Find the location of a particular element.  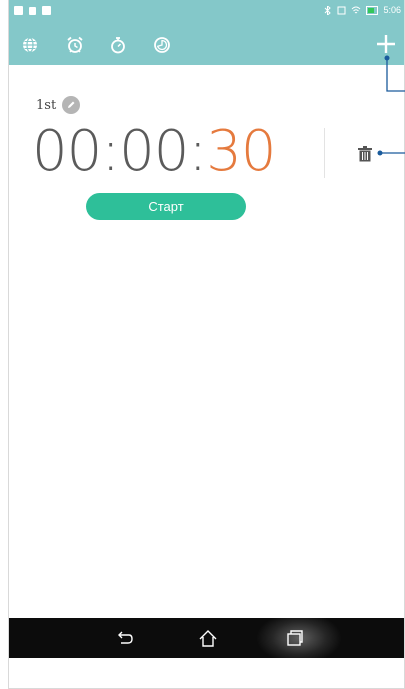

wifi-icon is located at coordinates (356, 9).